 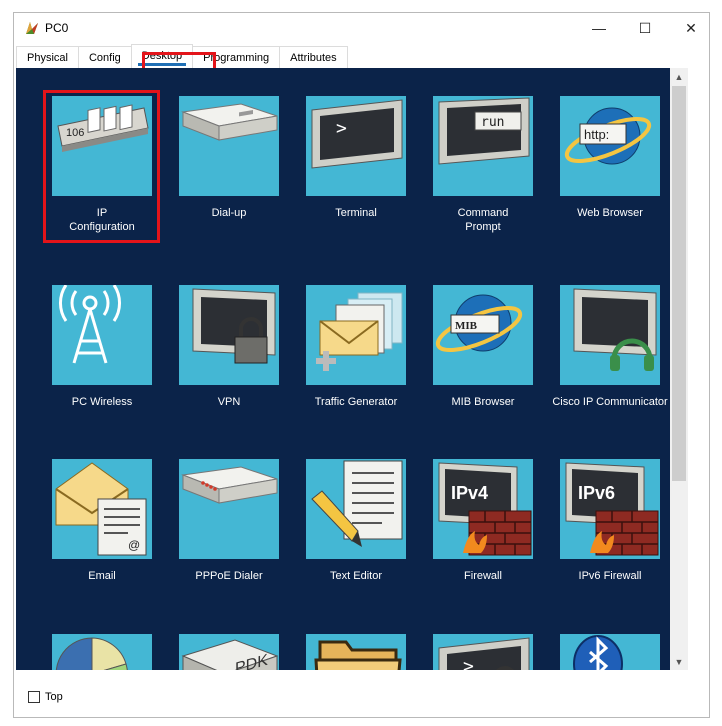 I want to click on desktop-scrollbar: ▲ ▼, so click(x=679, y=369).